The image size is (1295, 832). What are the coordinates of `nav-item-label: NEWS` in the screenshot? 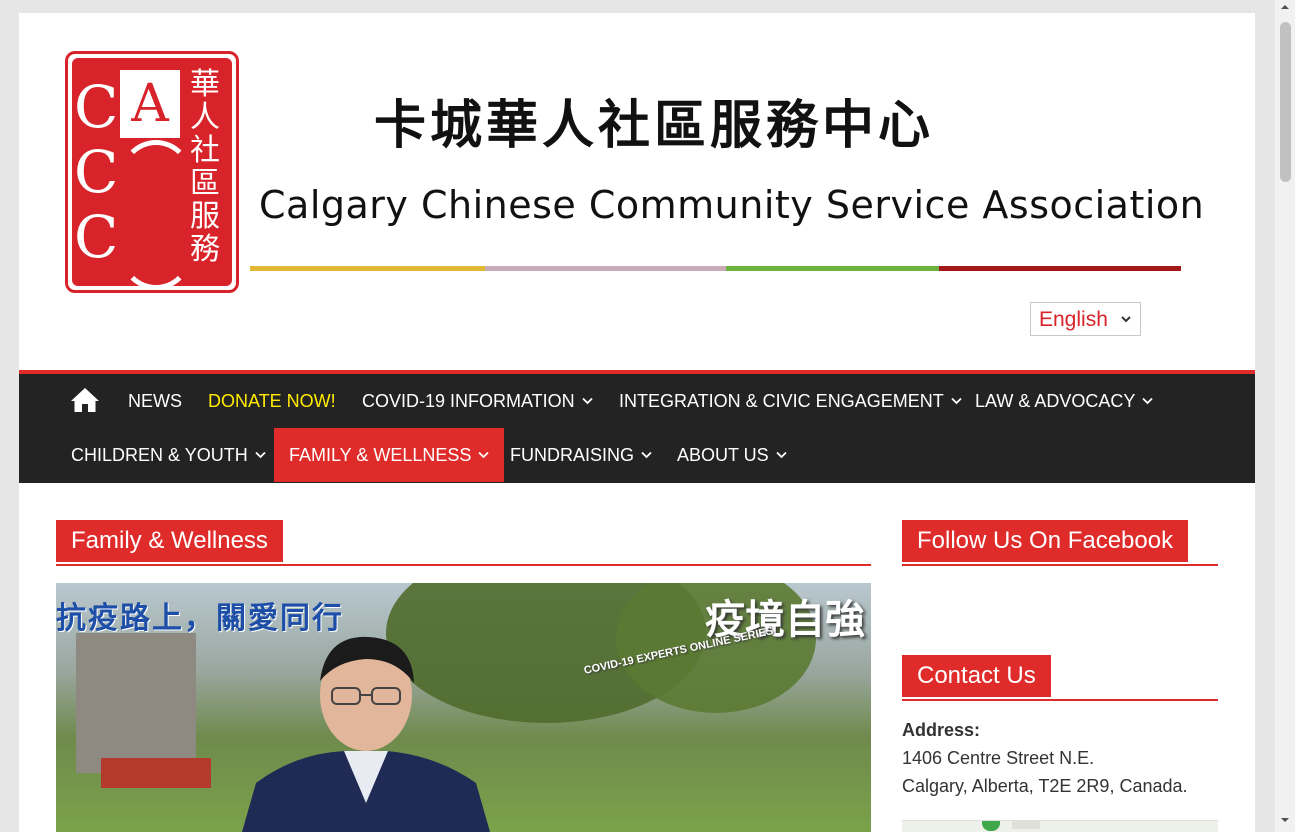 It's located at (155, 401).